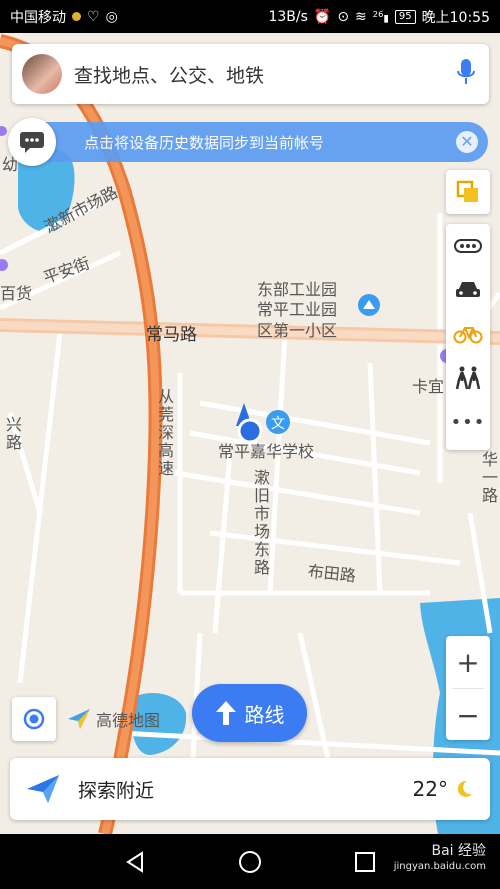 The image size is (500, 889). Describe the element at coordinates (43, 789) in the screenshot. I see `navigate-arrow-icon` at that location.